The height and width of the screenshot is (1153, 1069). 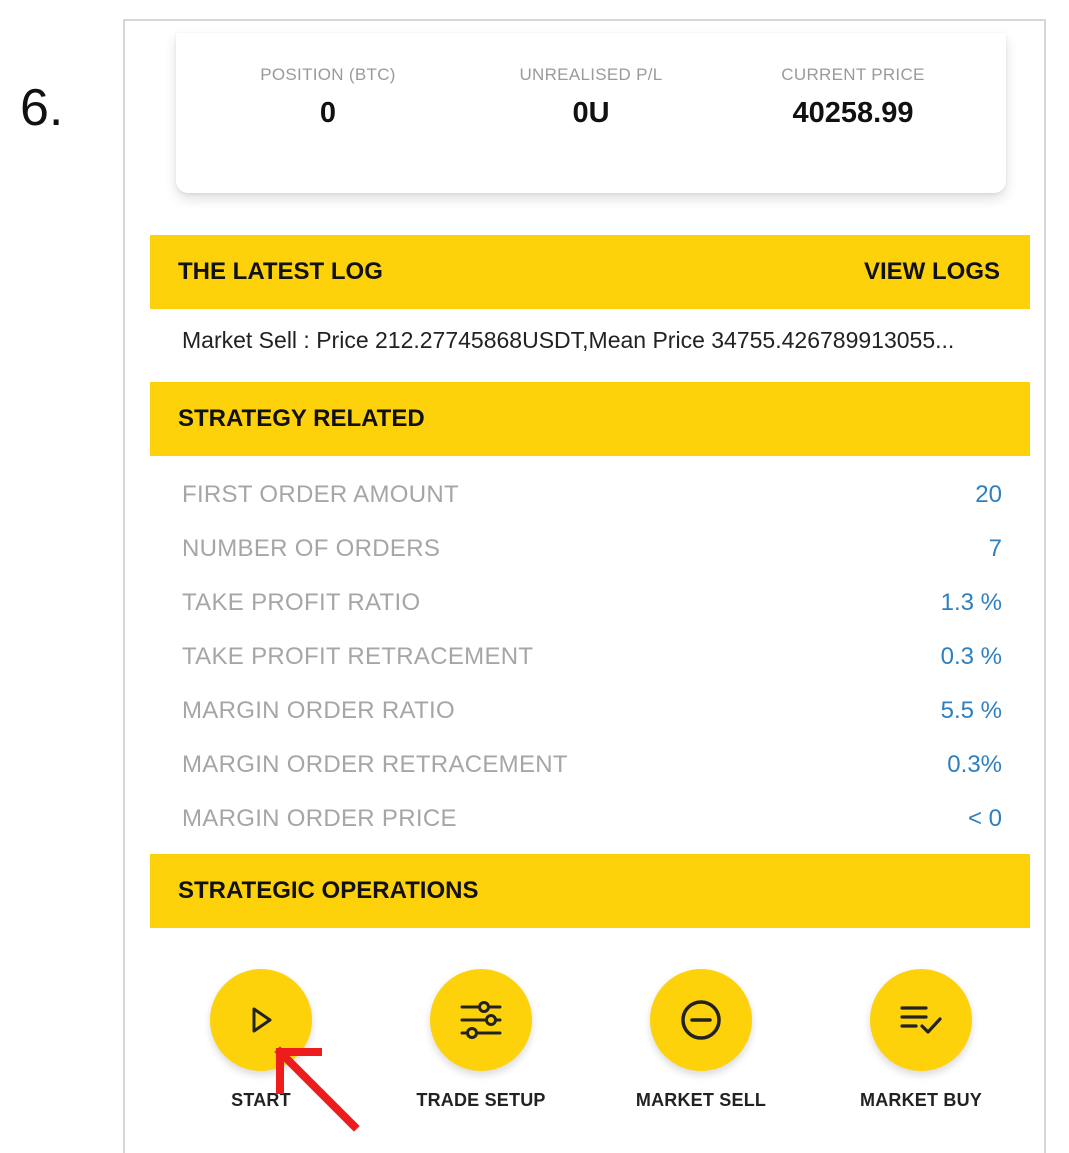 I want to click on unrealised-pl-label: UNREALISED P/L, so click(x=591, y=74).